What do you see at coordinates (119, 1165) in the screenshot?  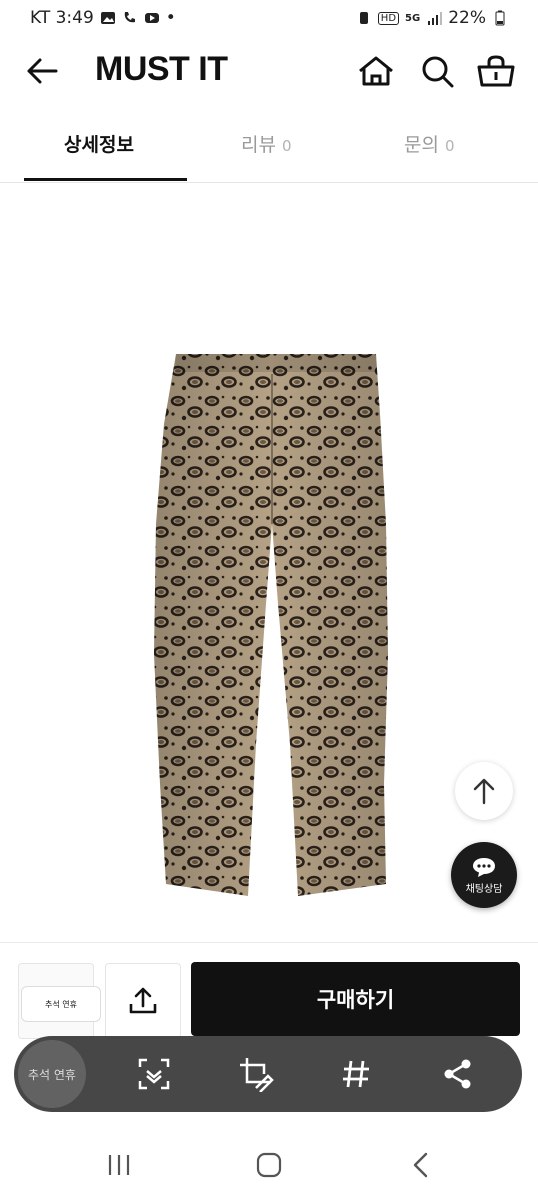 I see `recents-icon` at bounding box center [119, 1165].